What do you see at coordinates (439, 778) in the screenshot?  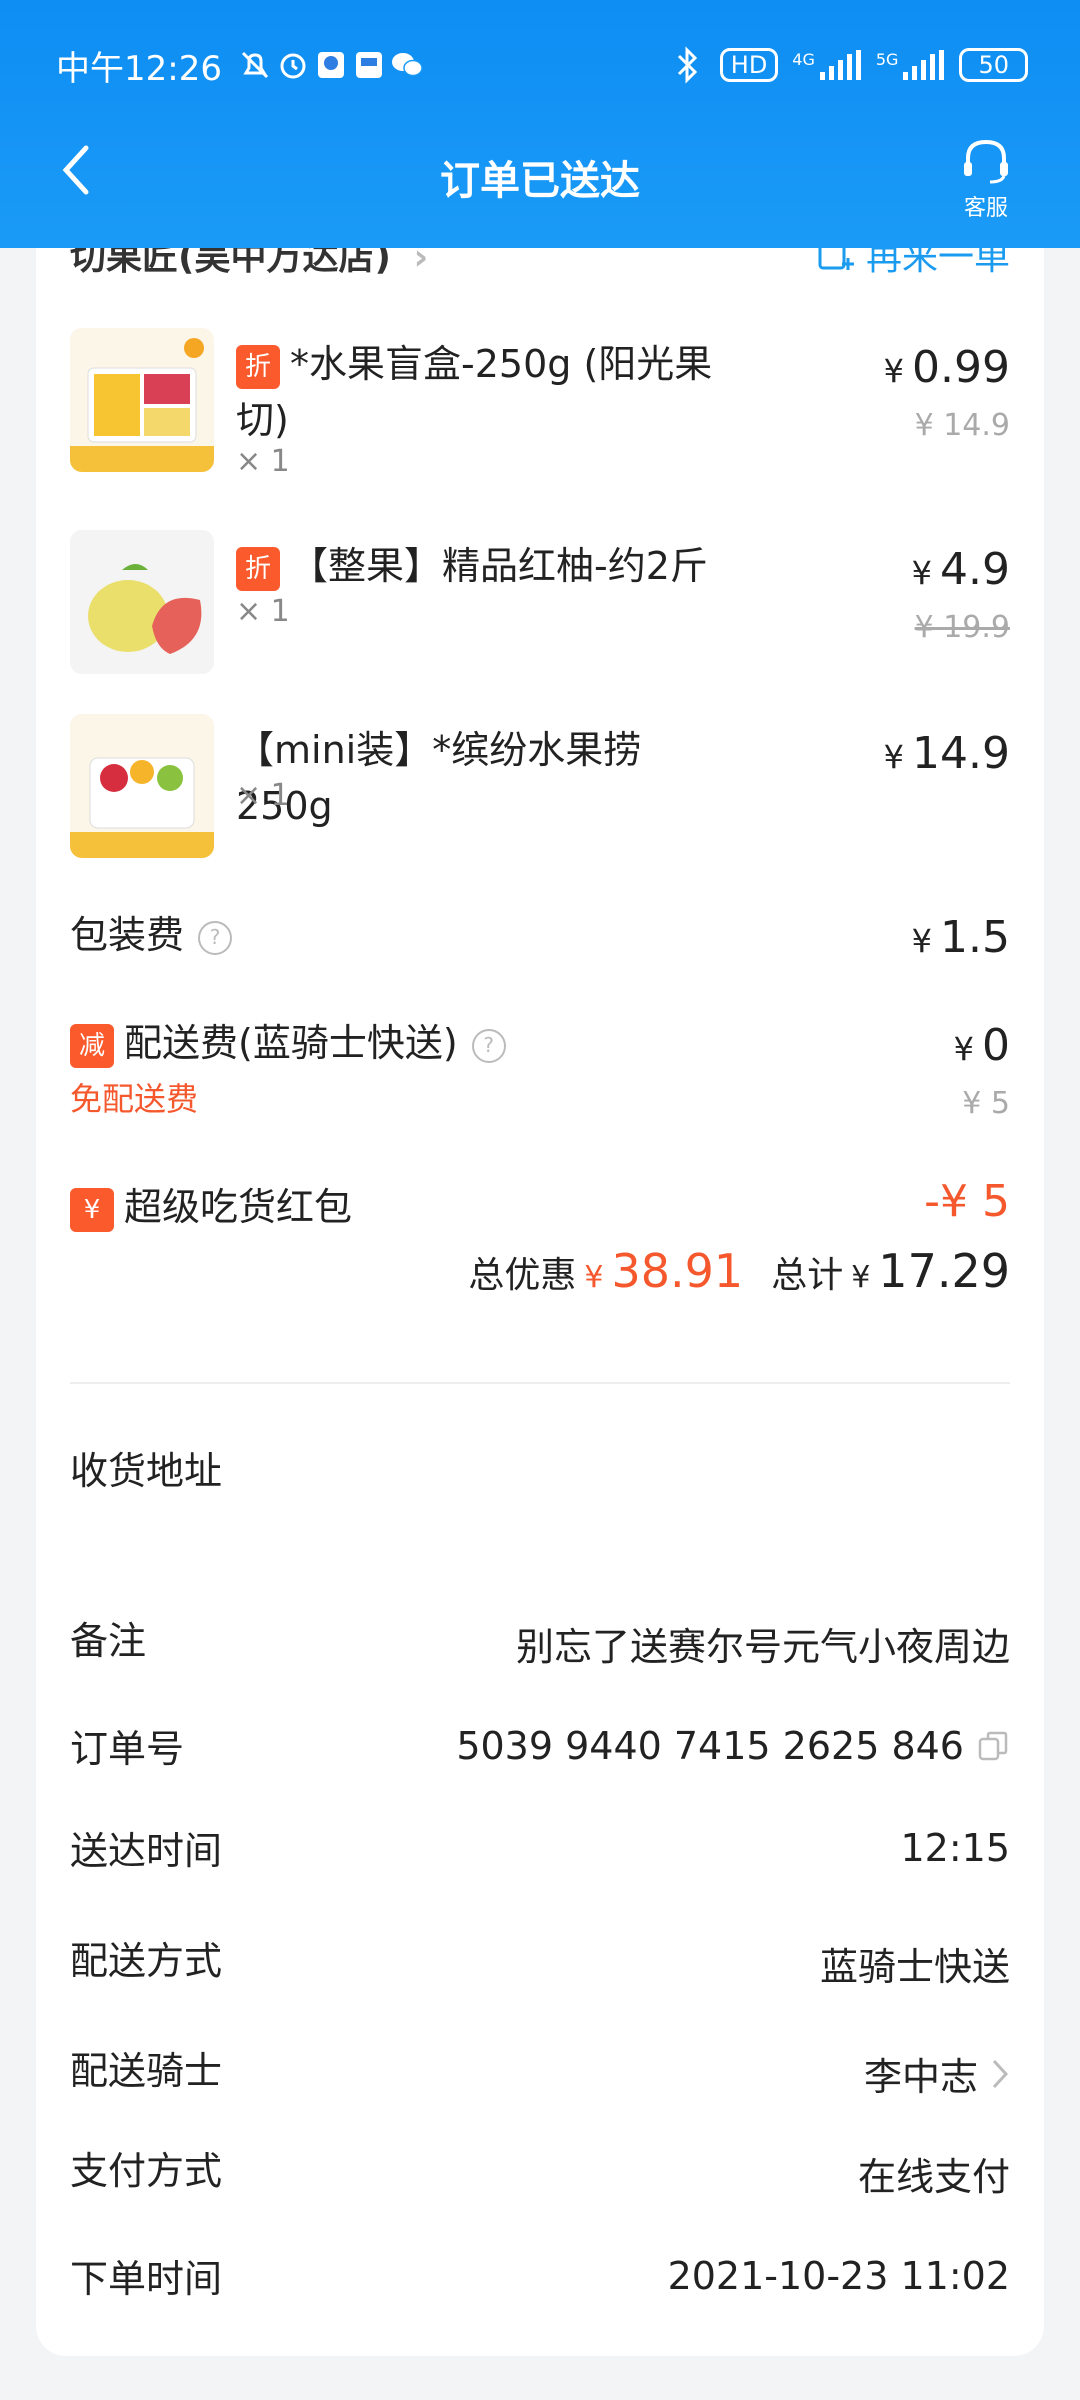 I see `item-name: 【mini装】*缤纷水果捞 250g` at bounding box center [439, 778].